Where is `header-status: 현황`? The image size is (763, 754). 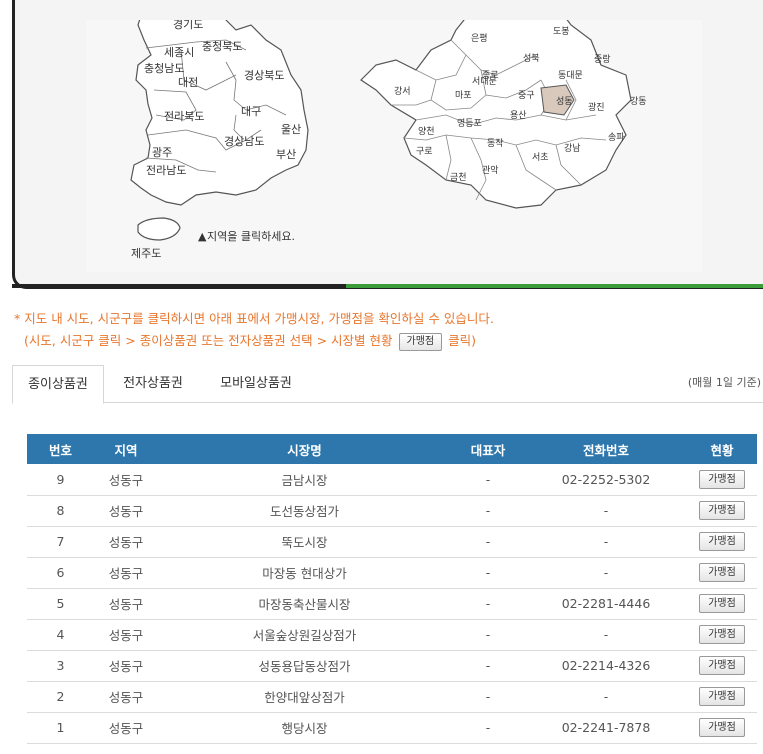 header-status: 현황 is located at coordinates (722, 449).